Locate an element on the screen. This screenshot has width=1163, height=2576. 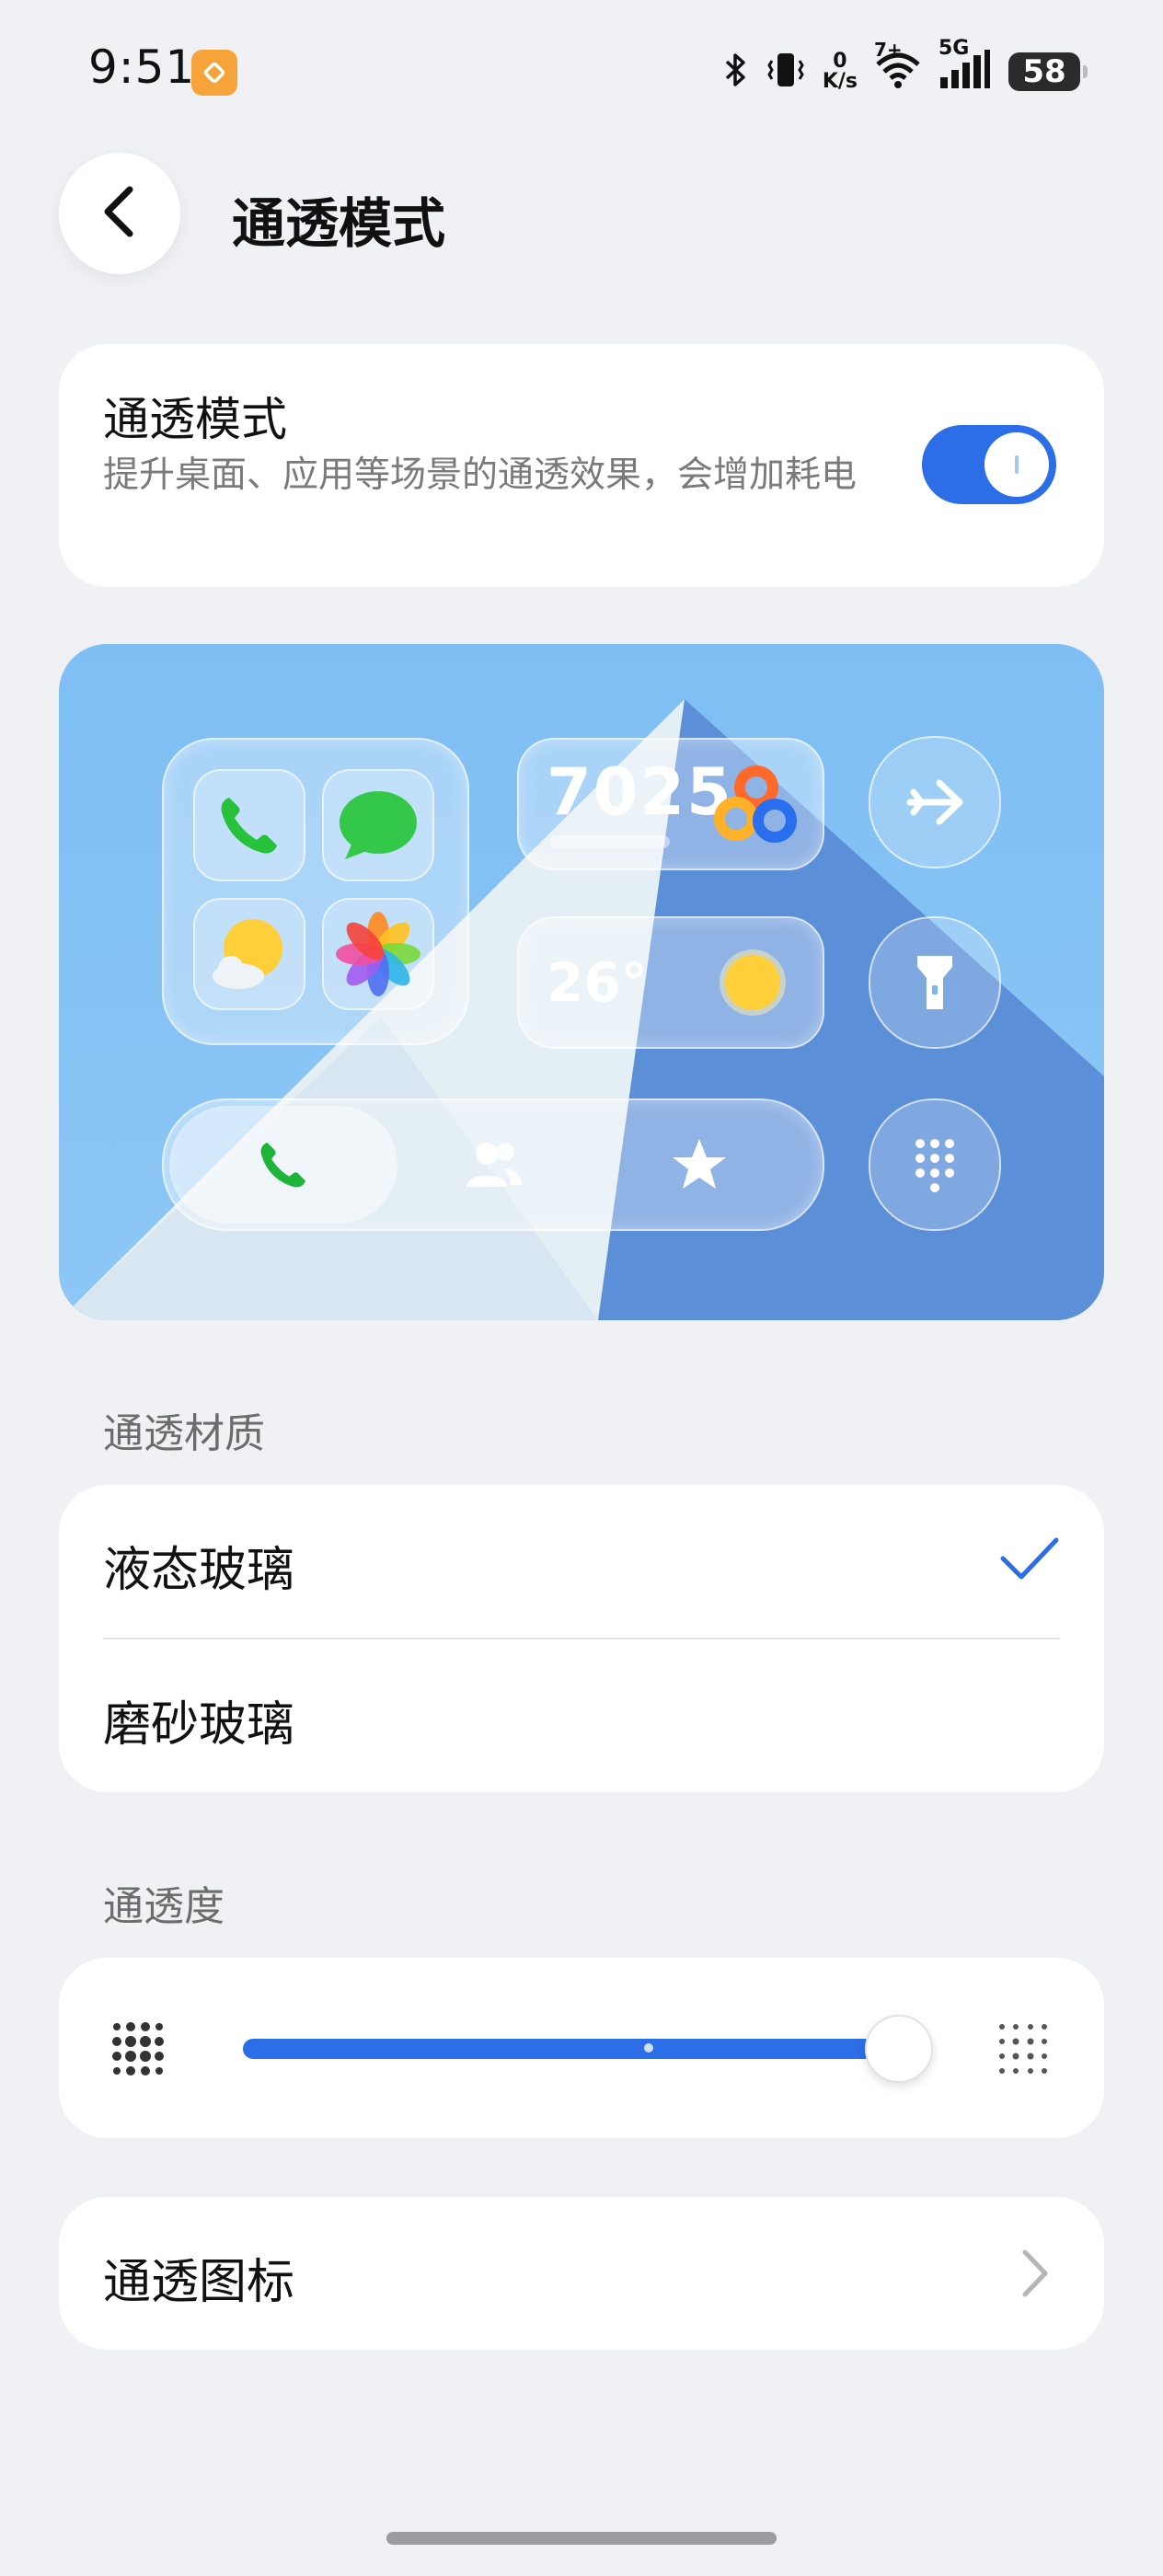
status-bar: 9:51 0 K/s 7+ 5G 58 is located at coordinates (581, 73).